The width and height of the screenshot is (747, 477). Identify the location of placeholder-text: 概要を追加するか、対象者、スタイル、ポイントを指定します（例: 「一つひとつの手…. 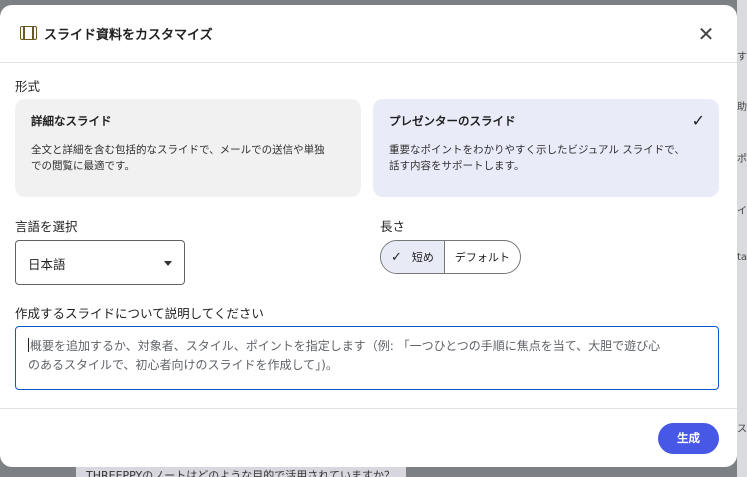
(345, 346).